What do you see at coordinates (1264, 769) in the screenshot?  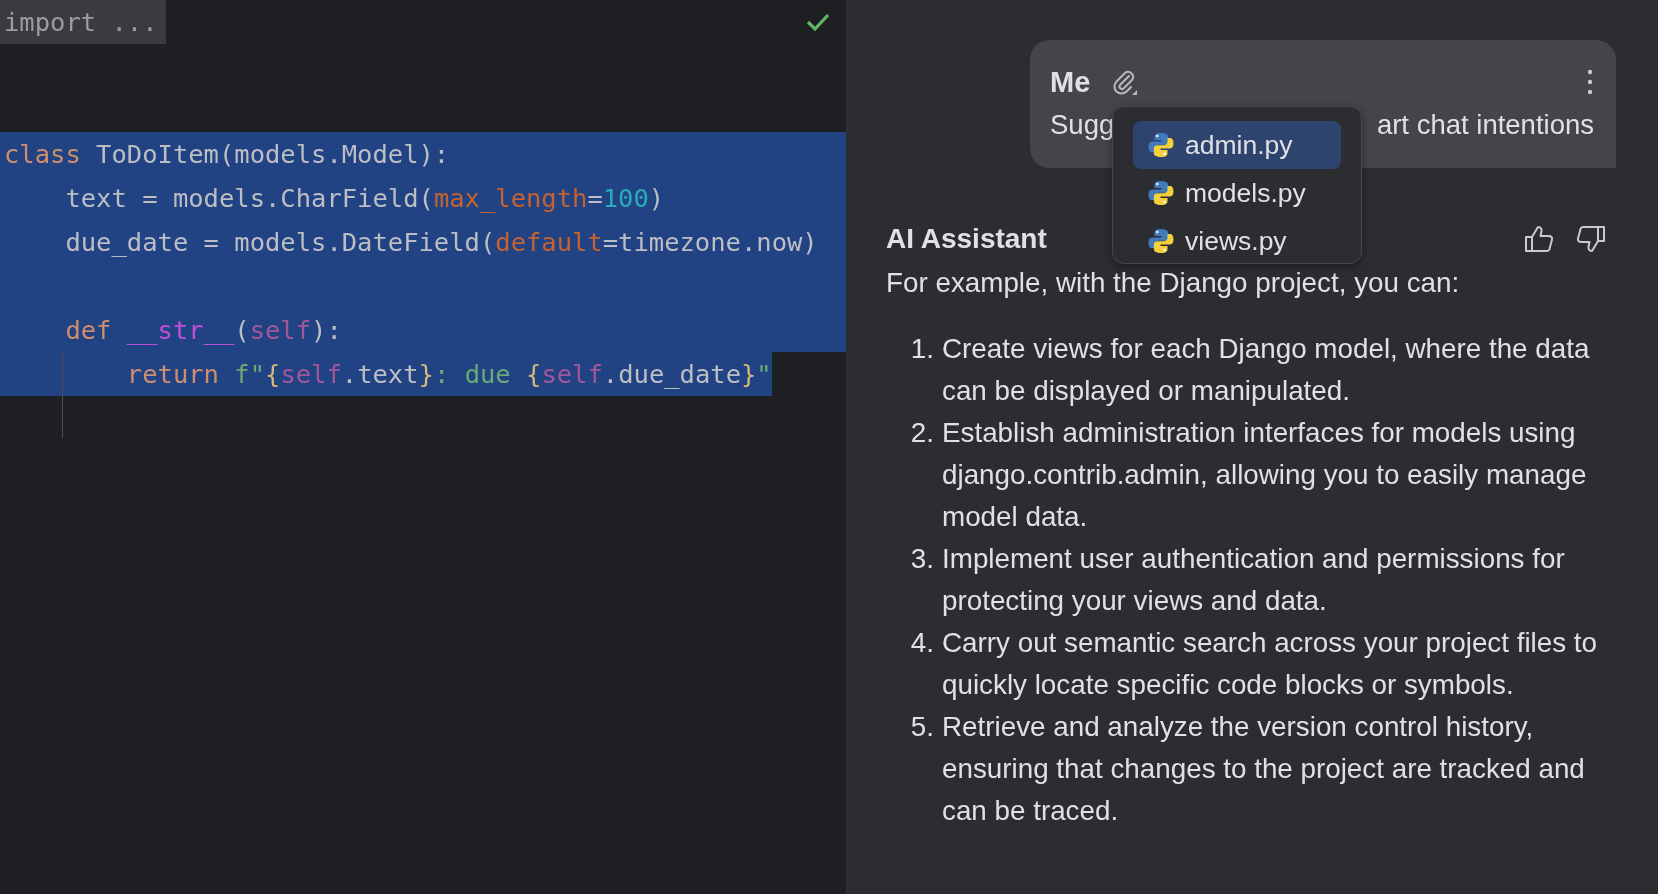 I see `list-item-text: Retrieve and analyze the version control history, ensuring that changes to the project are tracked and can be traced.` at bounding box center [1264, 769].